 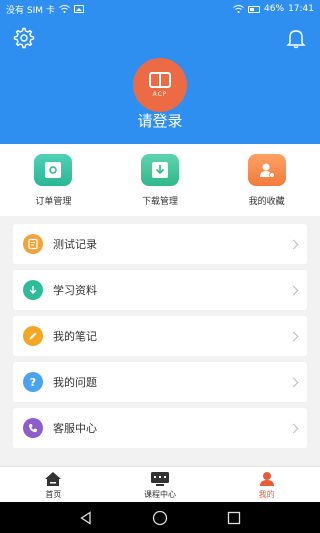 I want to click on study-material-icon, so click(x=33, y=290).